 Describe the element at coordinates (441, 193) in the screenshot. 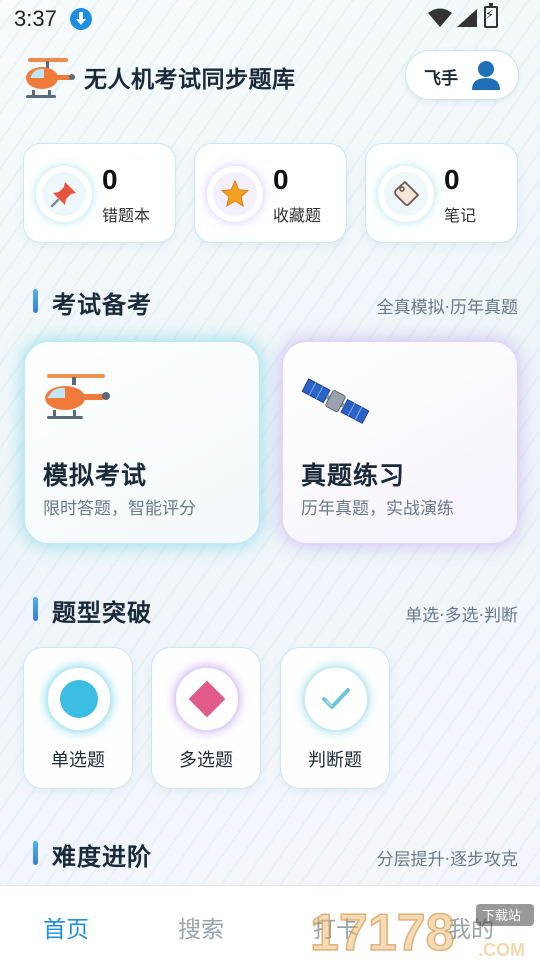

I see `stat-card-notes: 0 笔记` at that location.